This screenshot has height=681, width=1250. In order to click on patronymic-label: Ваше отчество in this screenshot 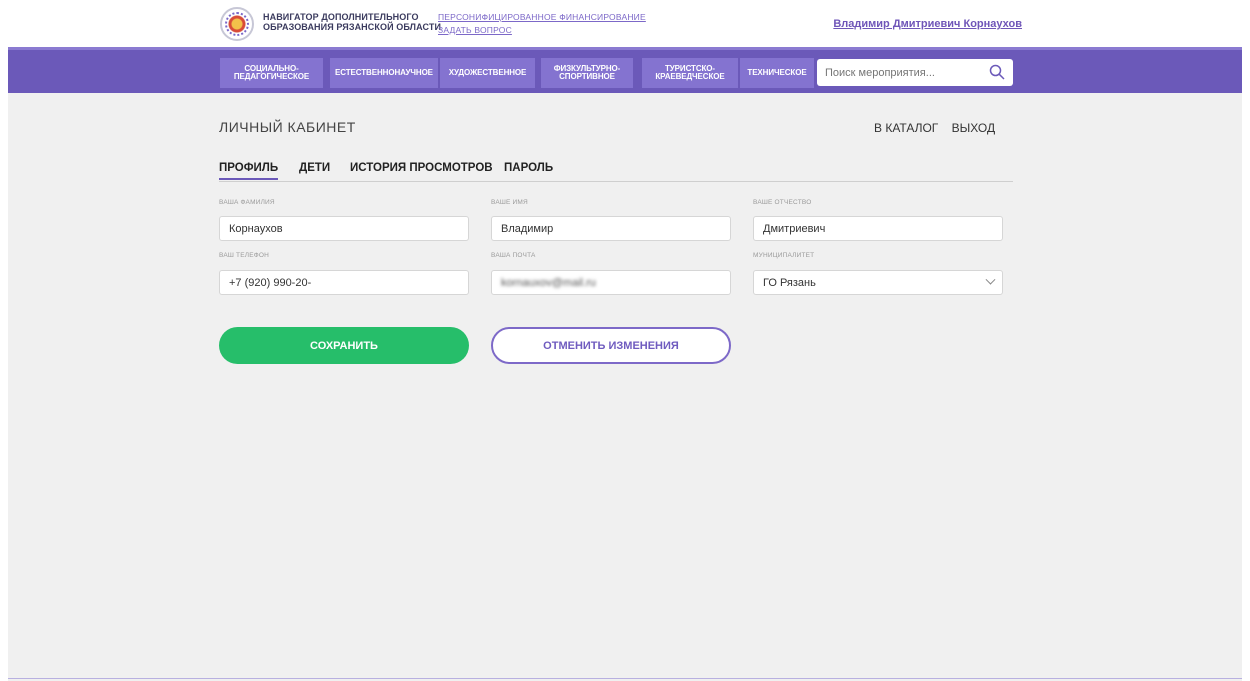, I will do `click(782, 202)`.